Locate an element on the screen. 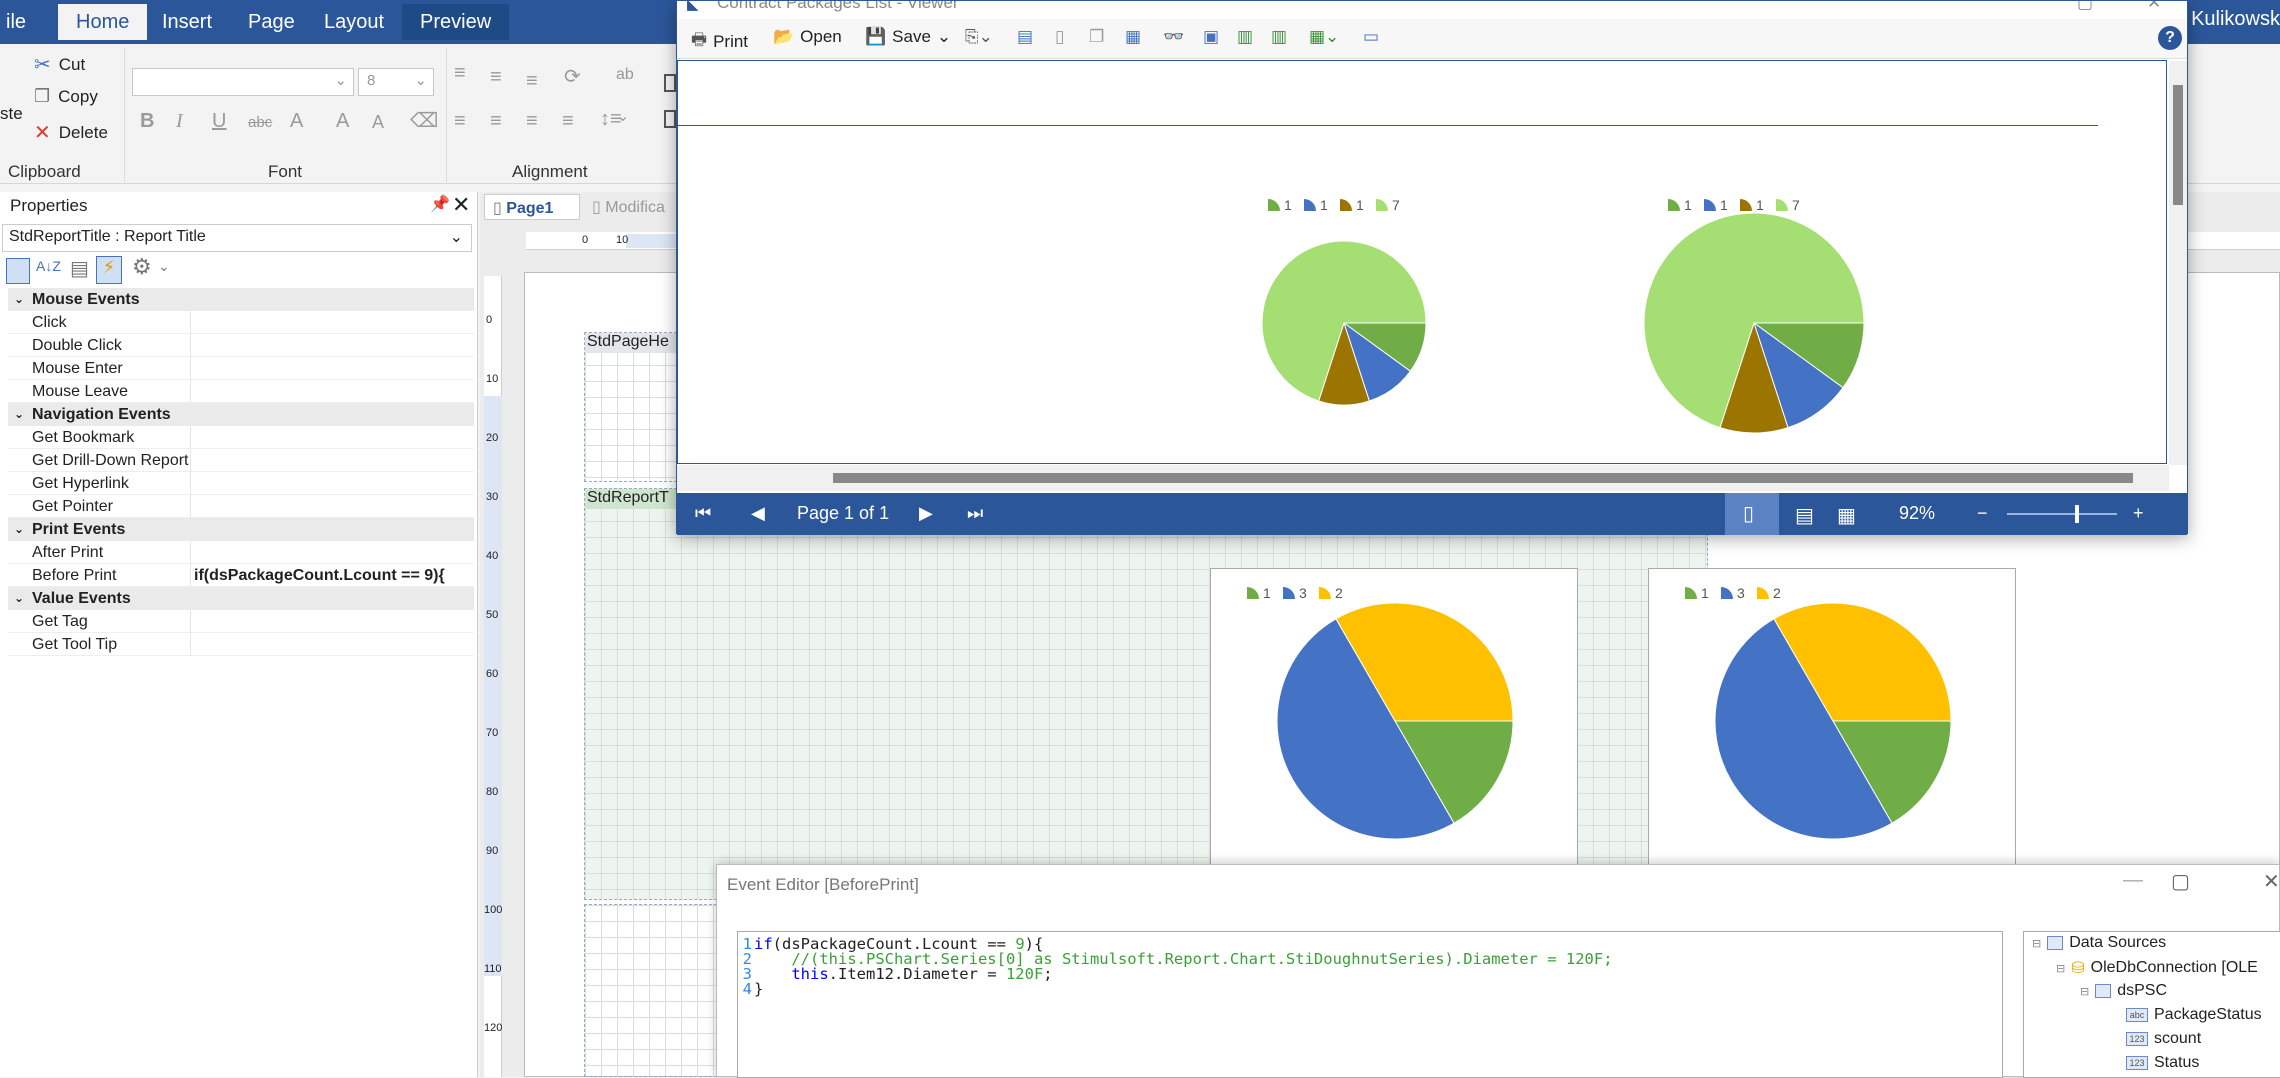 This screenshot has width=2280, height=1078. tab-file: ile is located at coordinates (22, 22).